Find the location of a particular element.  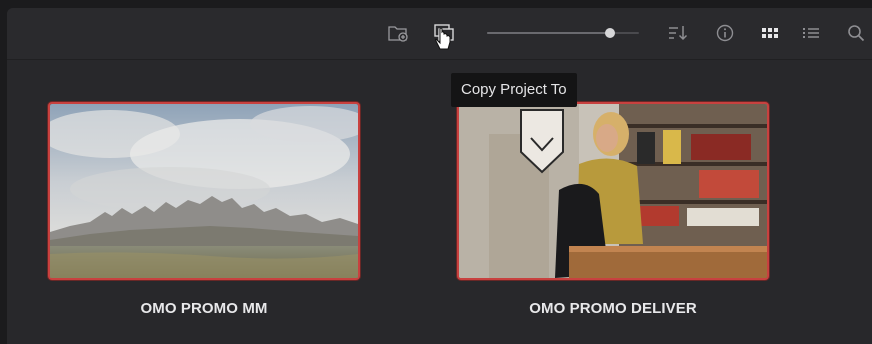

sort-icon is located at coordinates (678, 33).